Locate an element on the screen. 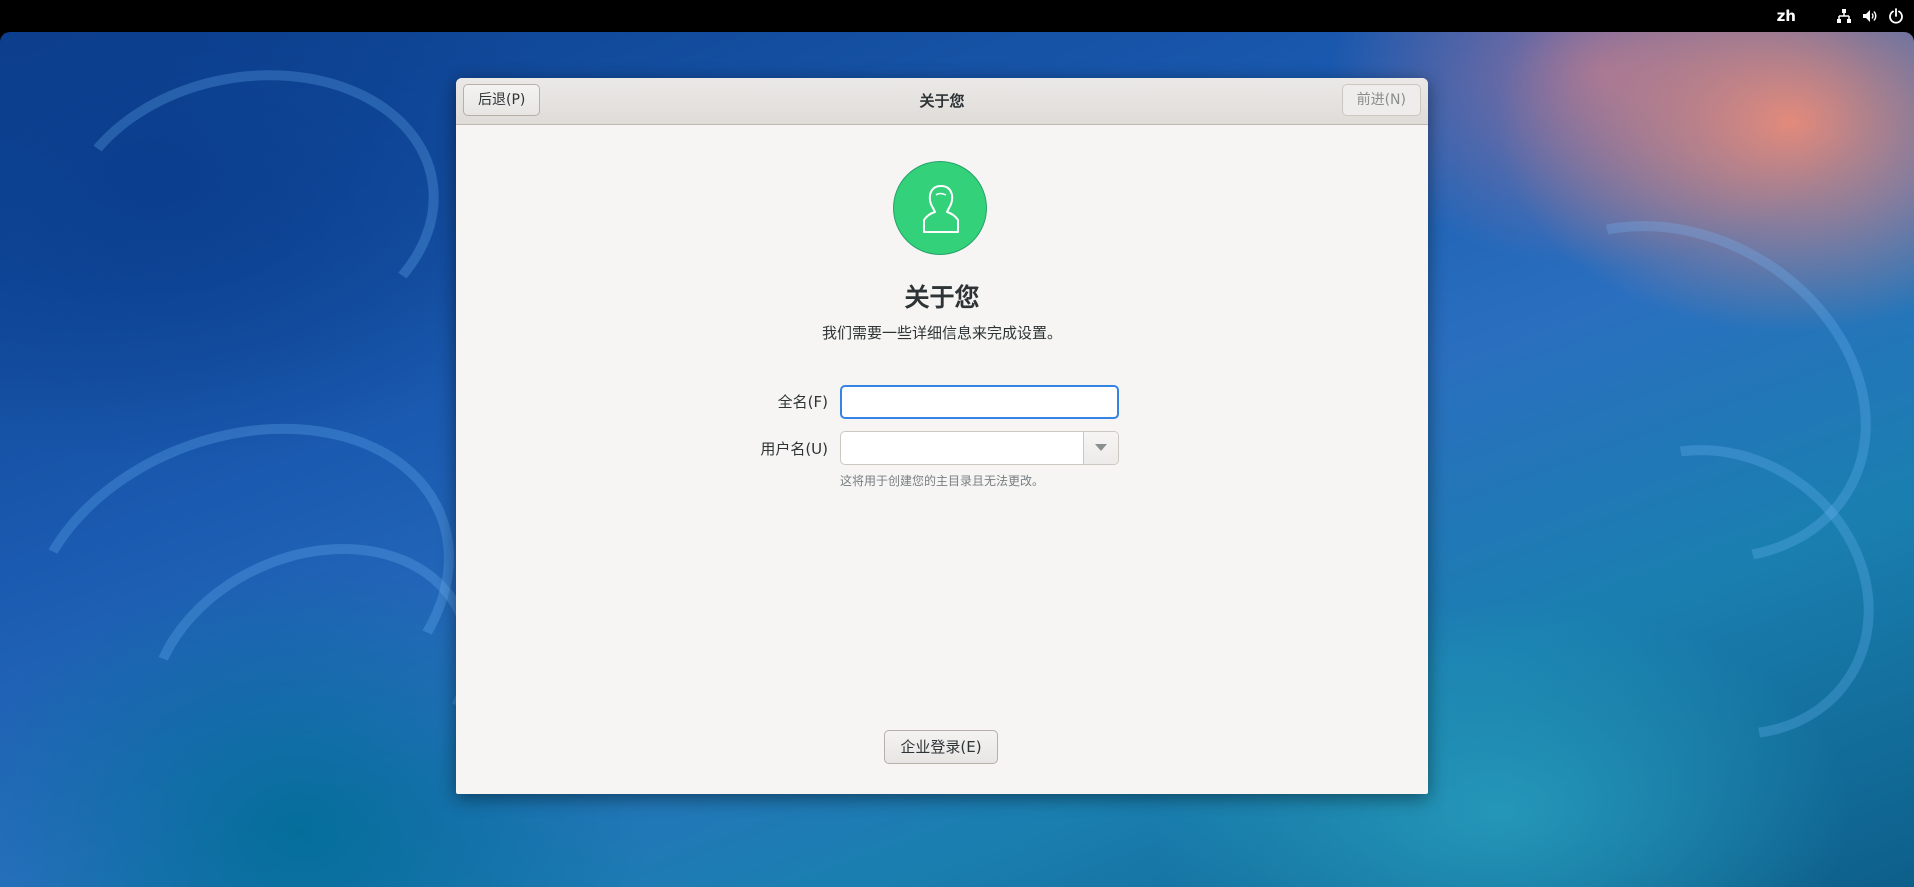 The image size is (1914, 887). dialog-header-bar: 后退(P) 关于您 前进(N) is located at coordinates (942, 101).